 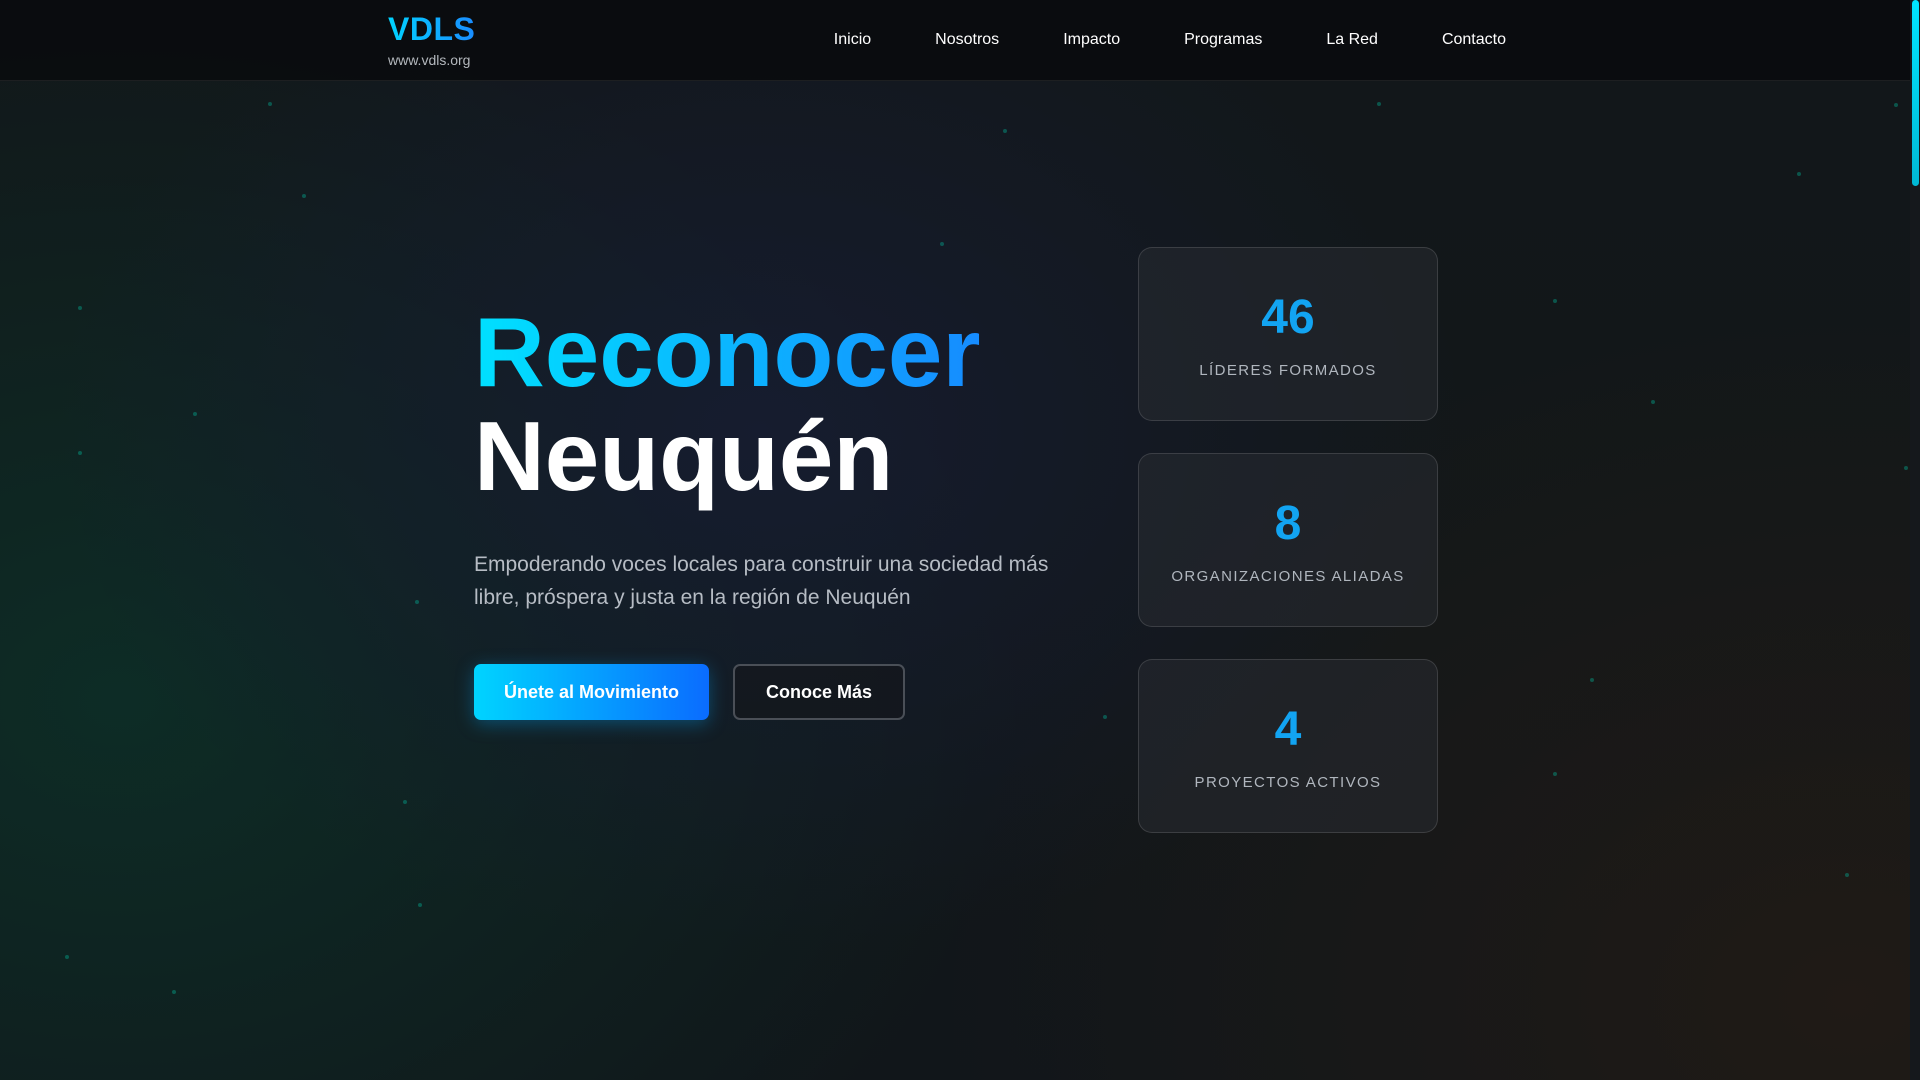 What do you see at coordinates (1288, 782) in the screenshot?
I see `stat-label: PROYECTOS ACTIVOS` at bounding box center [1288, 782].